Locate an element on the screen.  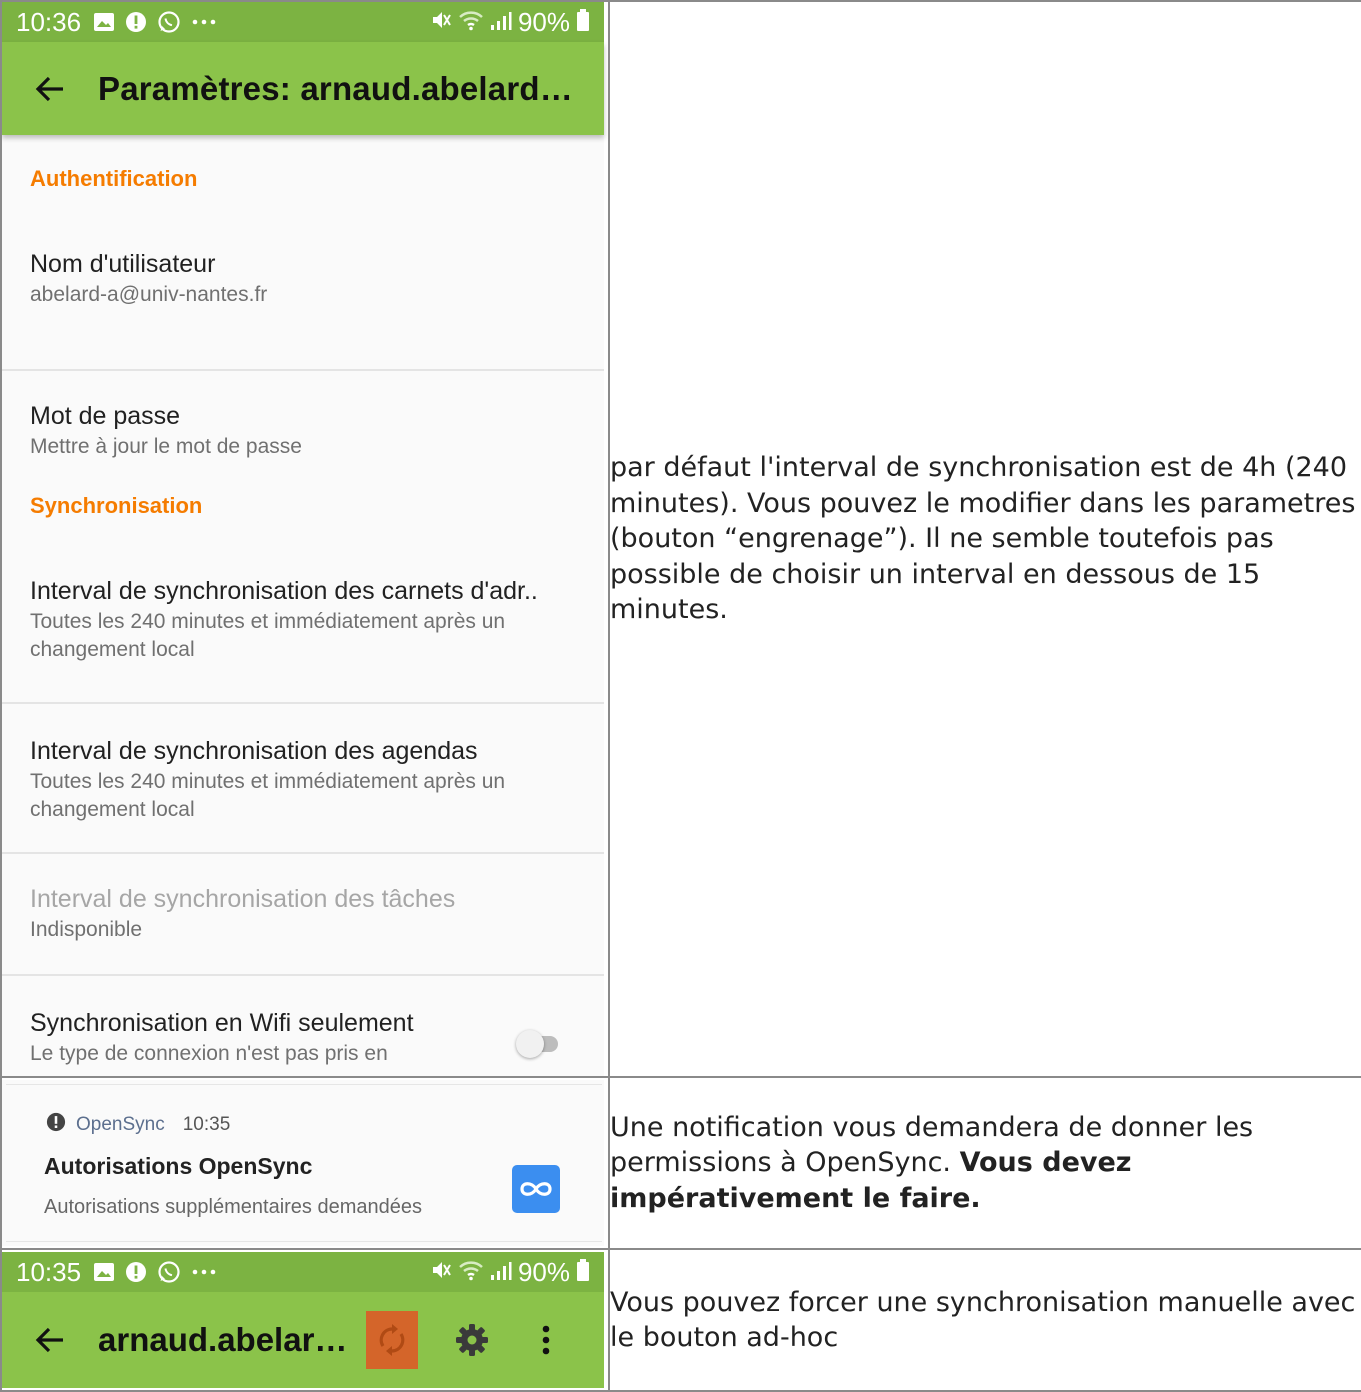
notification-time: 10:35 is located at coordinates (206, 1124).